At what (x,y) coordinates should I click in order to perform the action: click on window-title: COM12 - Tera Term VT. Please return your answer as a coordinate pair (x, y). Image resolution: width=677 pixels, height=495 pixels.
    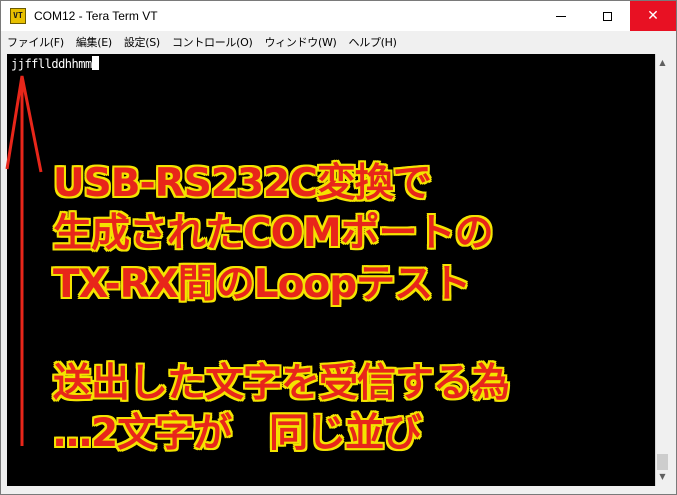
    Looking at the image, I should click on (96, 16).